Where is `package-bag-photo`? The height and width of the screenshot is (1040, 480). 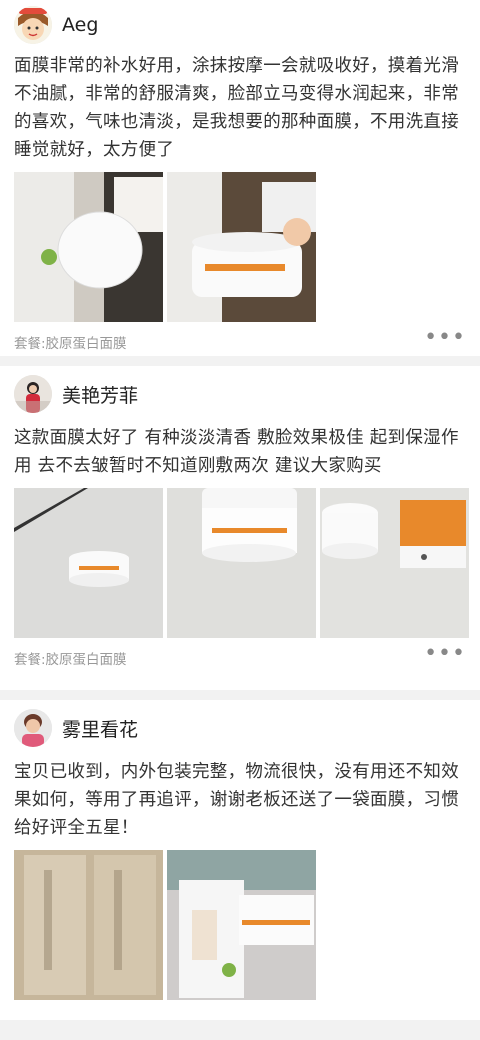
package-bag-photo is located at coordinates (88, 925).